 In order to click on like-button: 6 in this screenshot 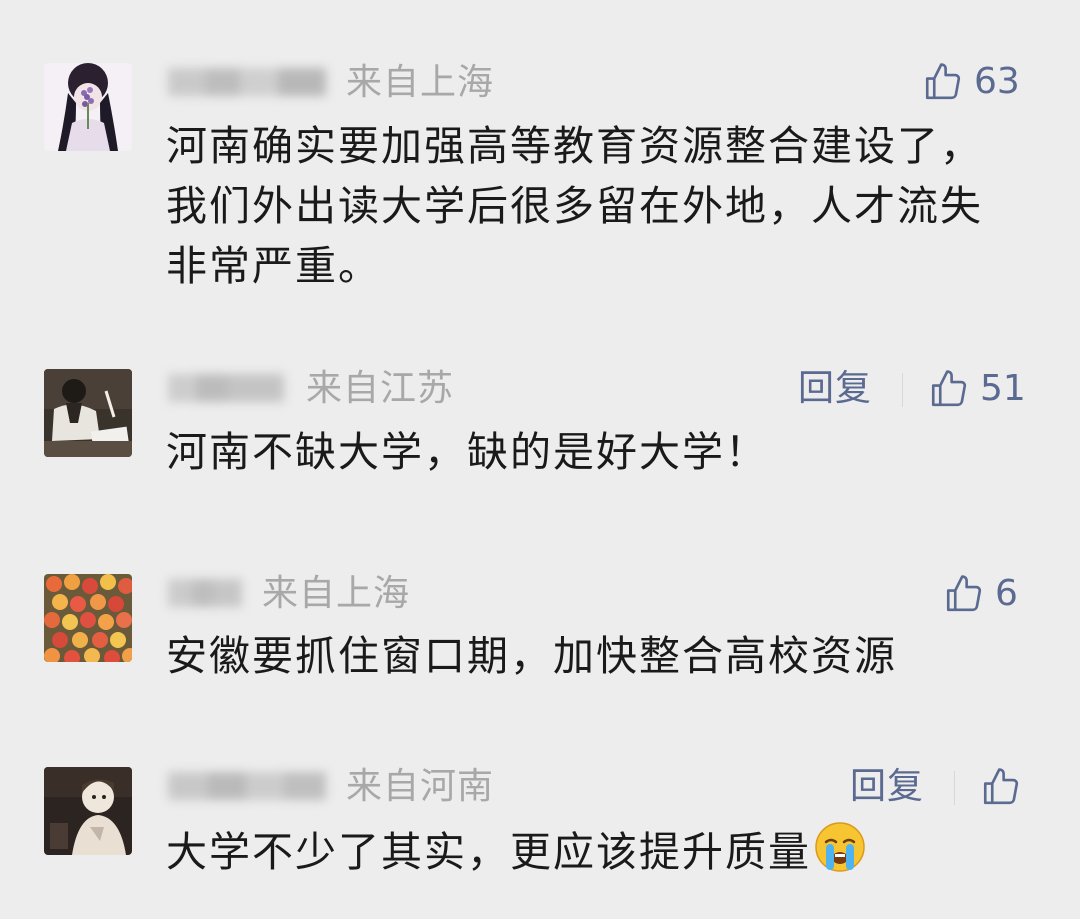, I will do `click(980, 594)`.